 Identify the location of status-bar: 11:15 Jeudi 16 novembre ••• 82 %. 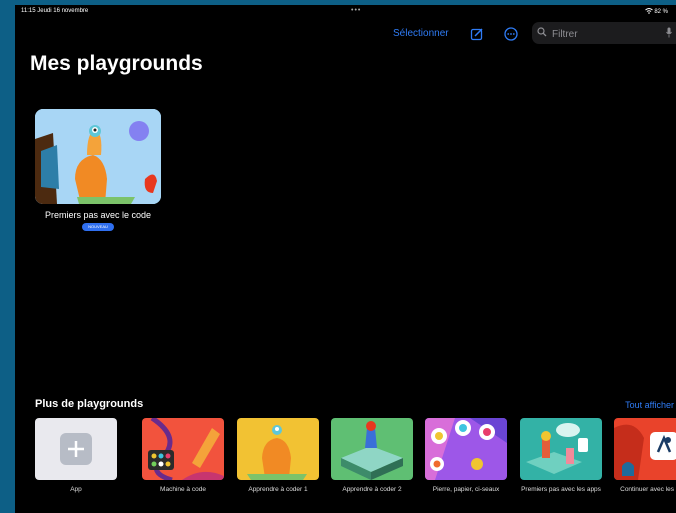
(345, 12).